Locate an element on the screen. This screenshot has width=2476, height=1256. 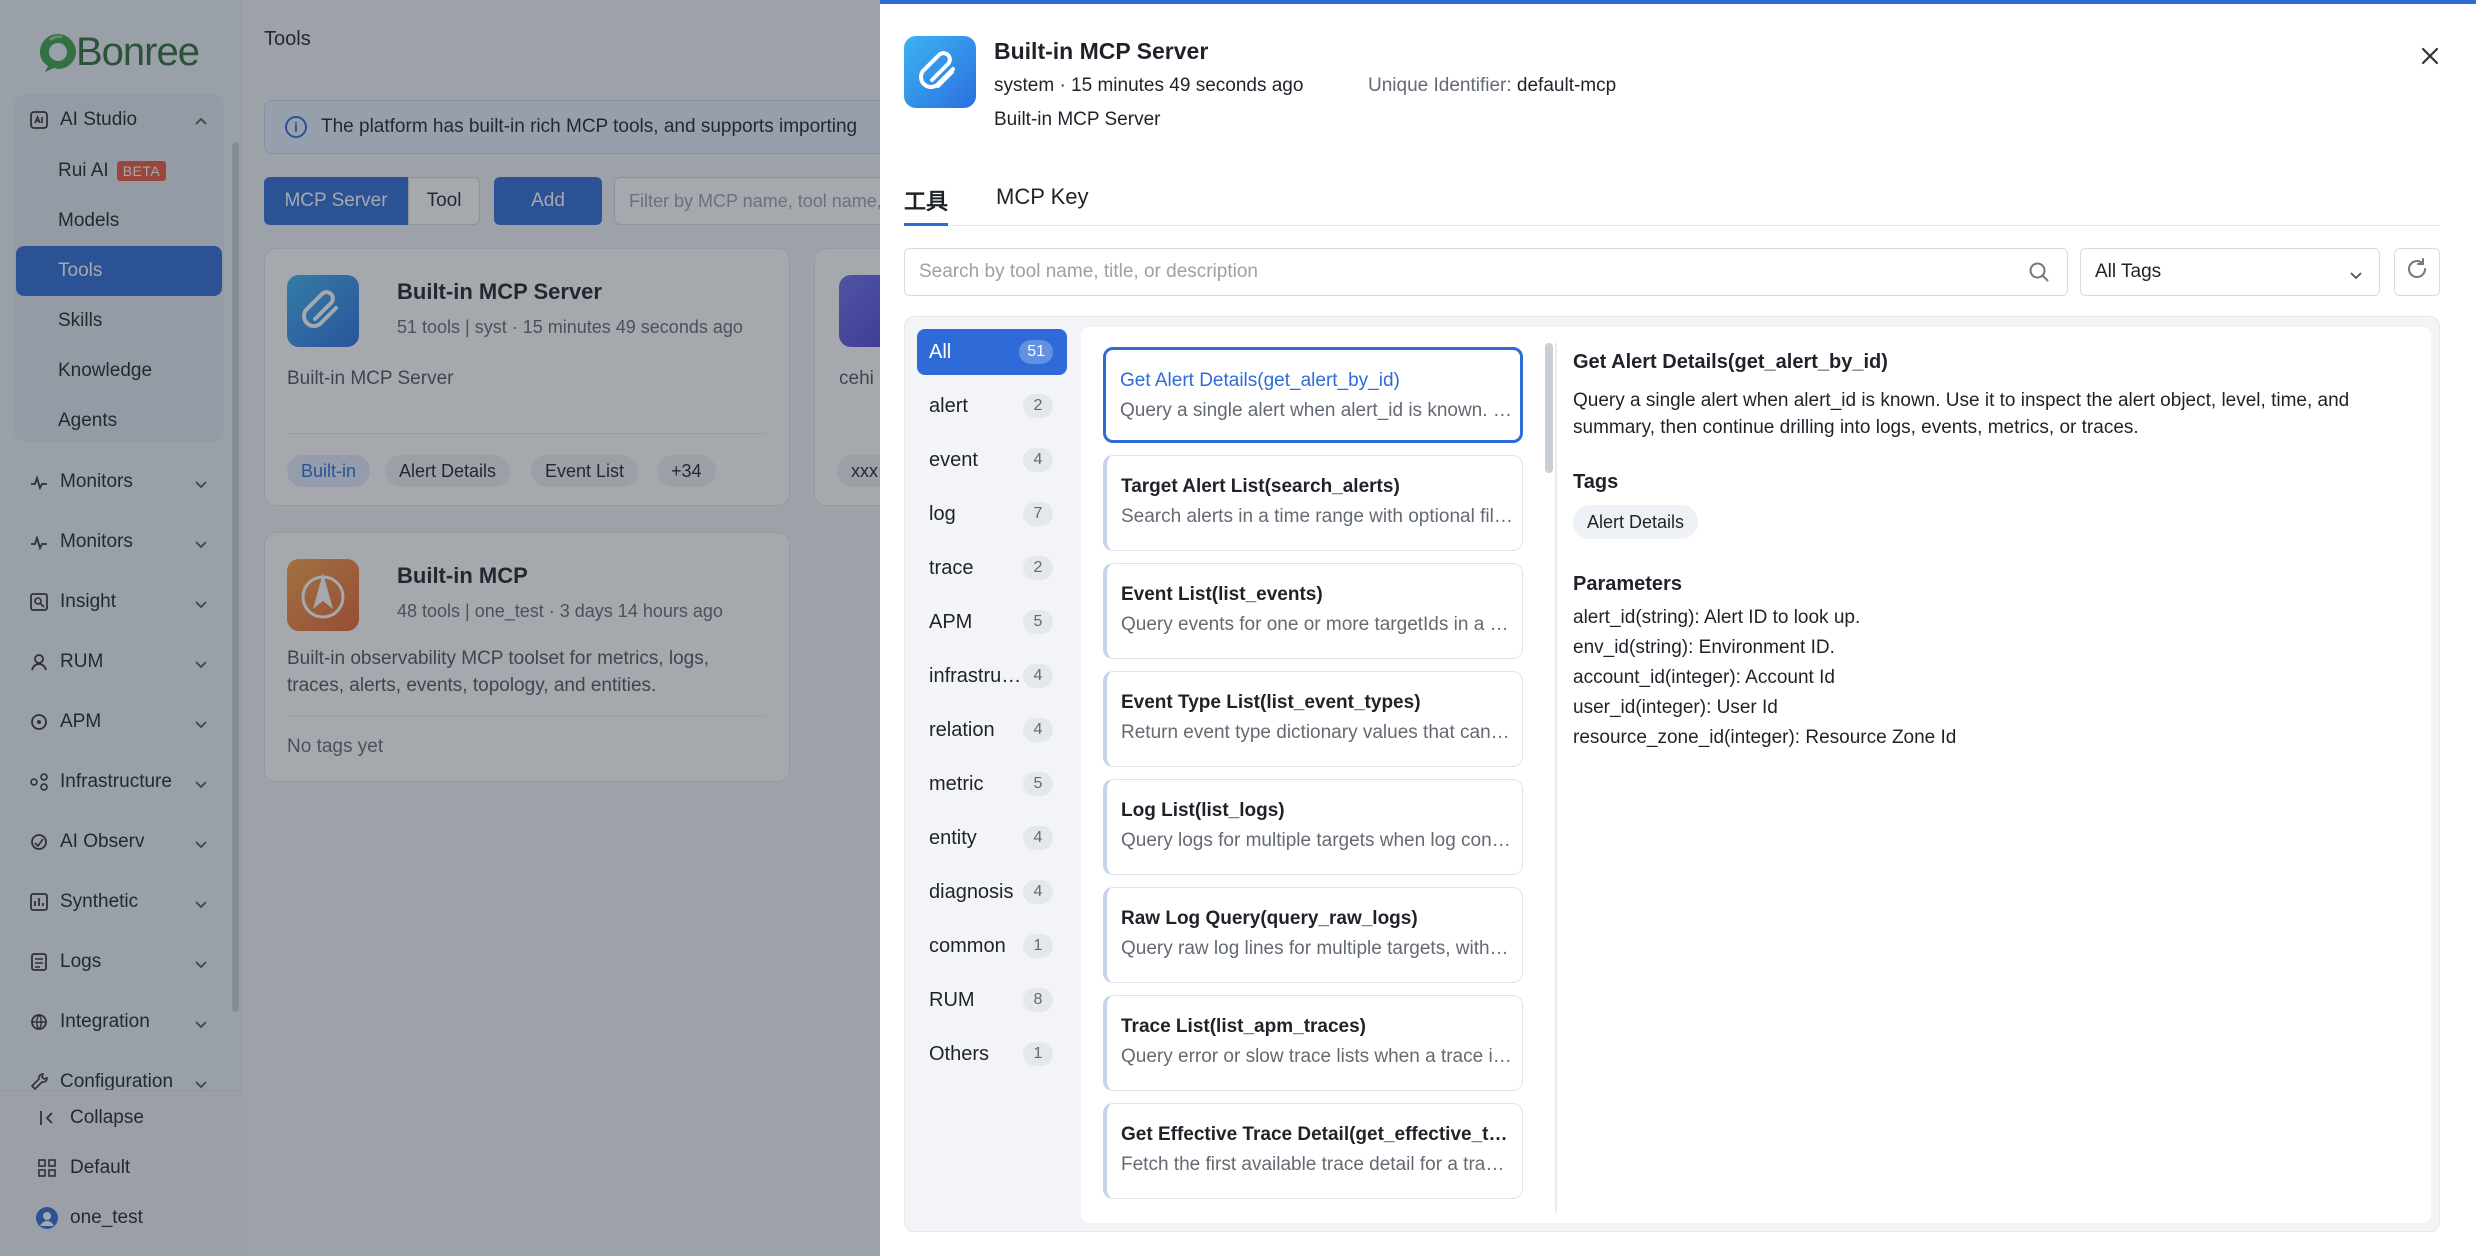
unique-identifier: Unique Identifier: default-mcp is located at coordinates (1492, 86).